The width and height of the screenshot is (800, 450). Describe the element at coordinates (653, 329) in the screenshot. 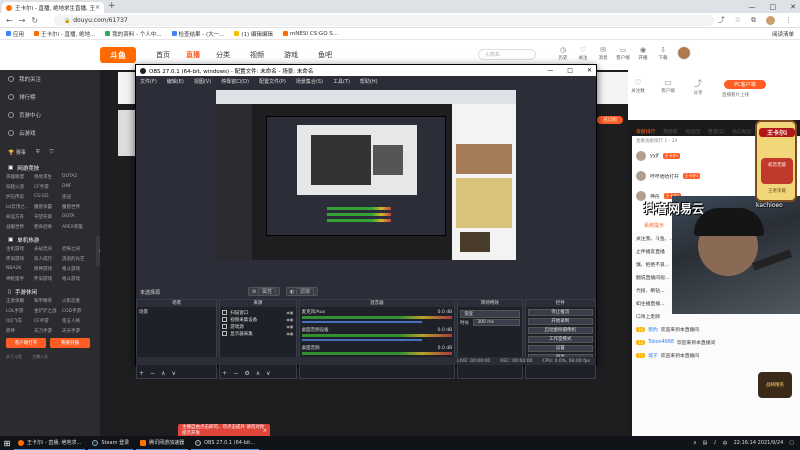

I see `chat-nickname: 猎豹` at that location.